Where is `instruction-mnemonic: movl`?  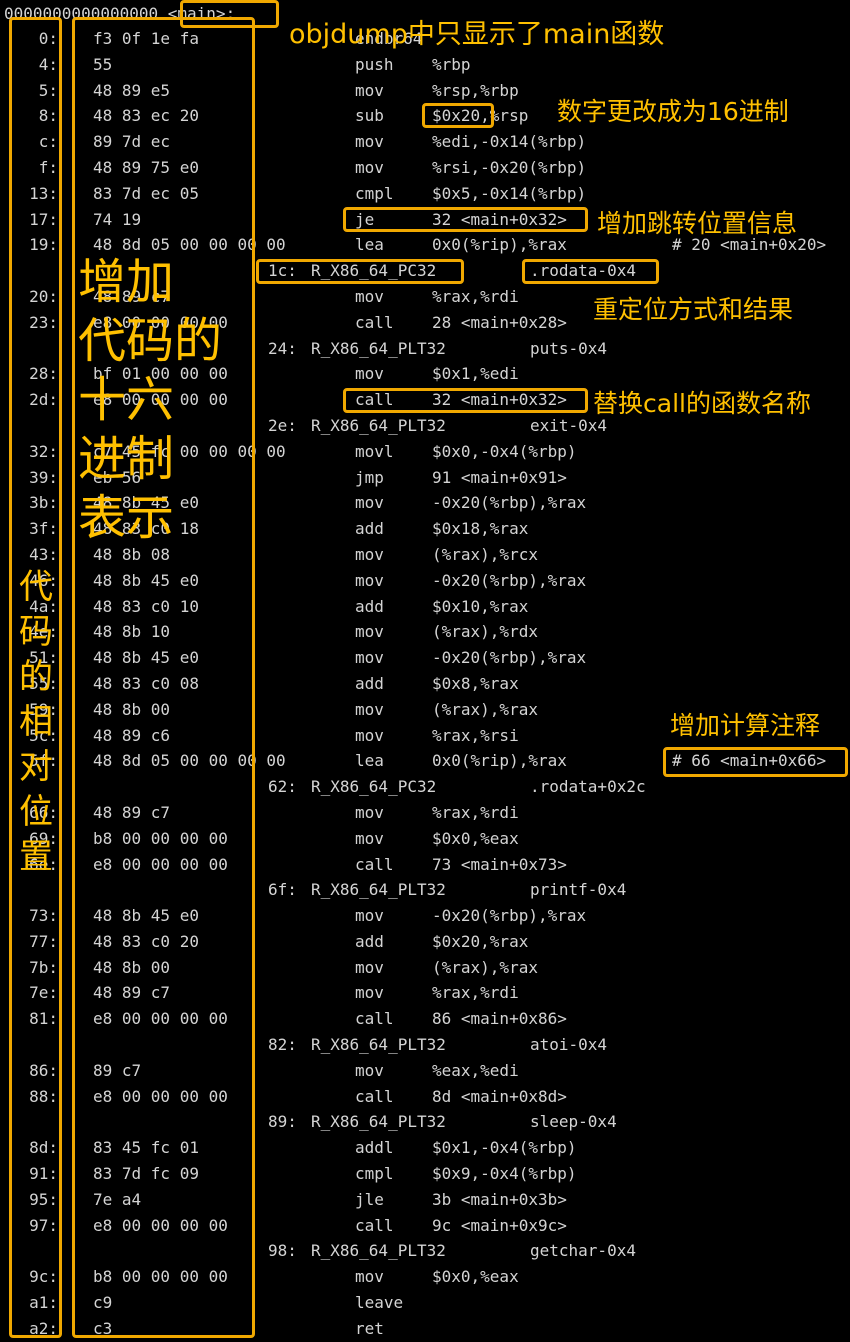
instruction-mnemonic: movl is located at coordinates (374, 451).